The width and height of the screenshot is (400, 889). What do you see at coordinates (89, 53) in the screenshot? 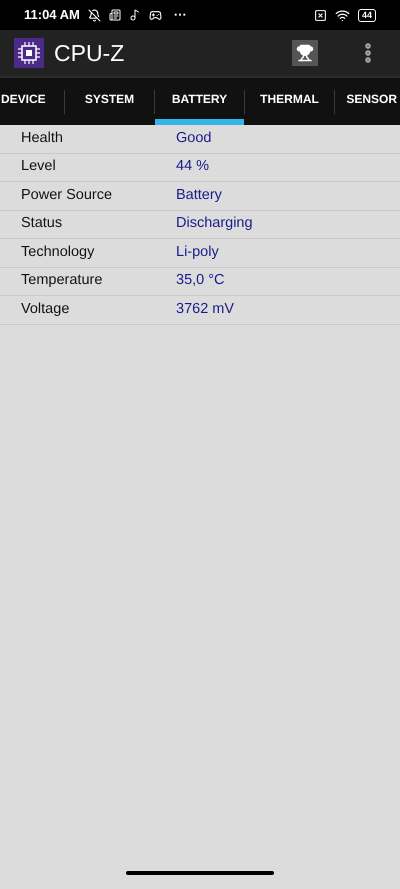
I see `app-title: CPU-Z` at bounding box center [89, 53].